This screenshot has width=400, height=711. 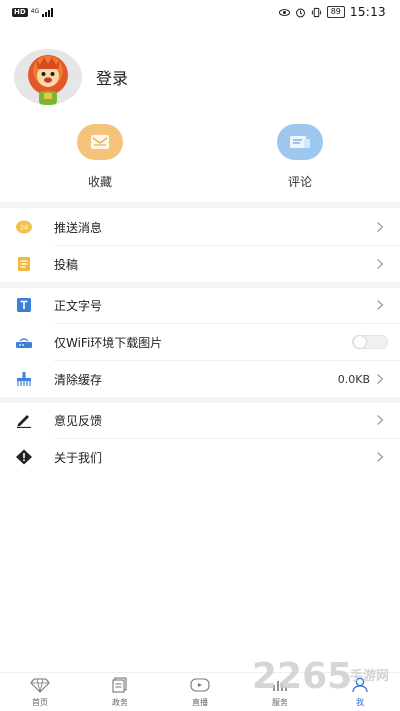 I want to click on menu-about-us: 关于我们, so click(x=200, y=457).